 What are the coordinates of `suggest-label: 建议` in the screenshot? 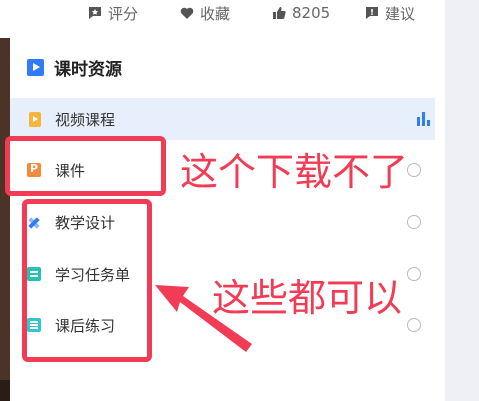 It's located at (400, 13).